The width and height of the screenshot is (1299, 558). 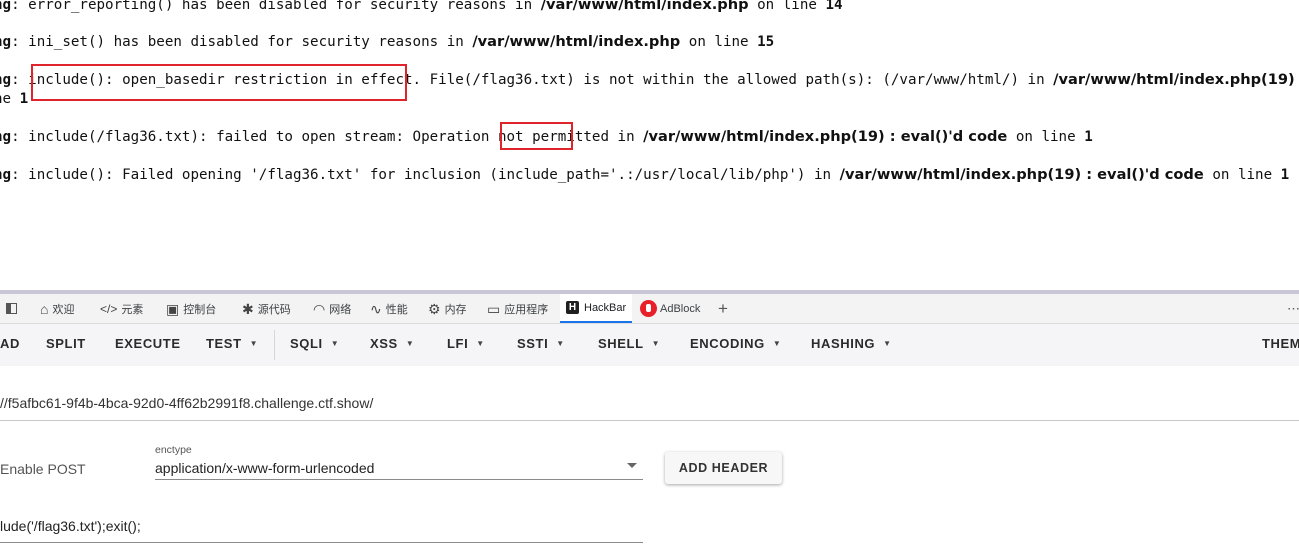 What do you see at coordinates (723, 468) in the screenshot?
I see `add-header-button: ADD HEADER` at bounding box center [723, 468].